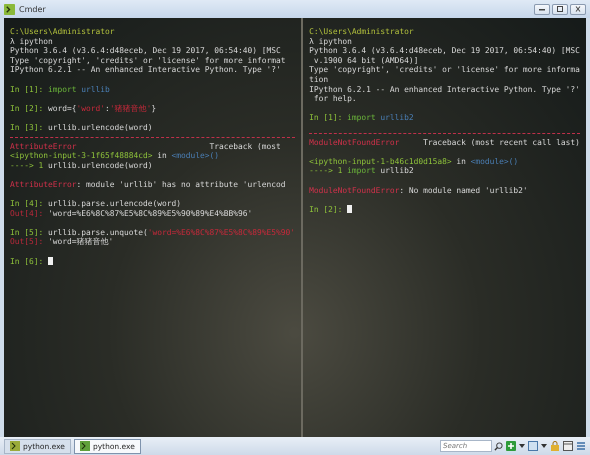 This screenshot has width=590, height=455. Describe the element at coordinates (32, 9) in the screenshot. I see `window-title: Cmder` at that location.